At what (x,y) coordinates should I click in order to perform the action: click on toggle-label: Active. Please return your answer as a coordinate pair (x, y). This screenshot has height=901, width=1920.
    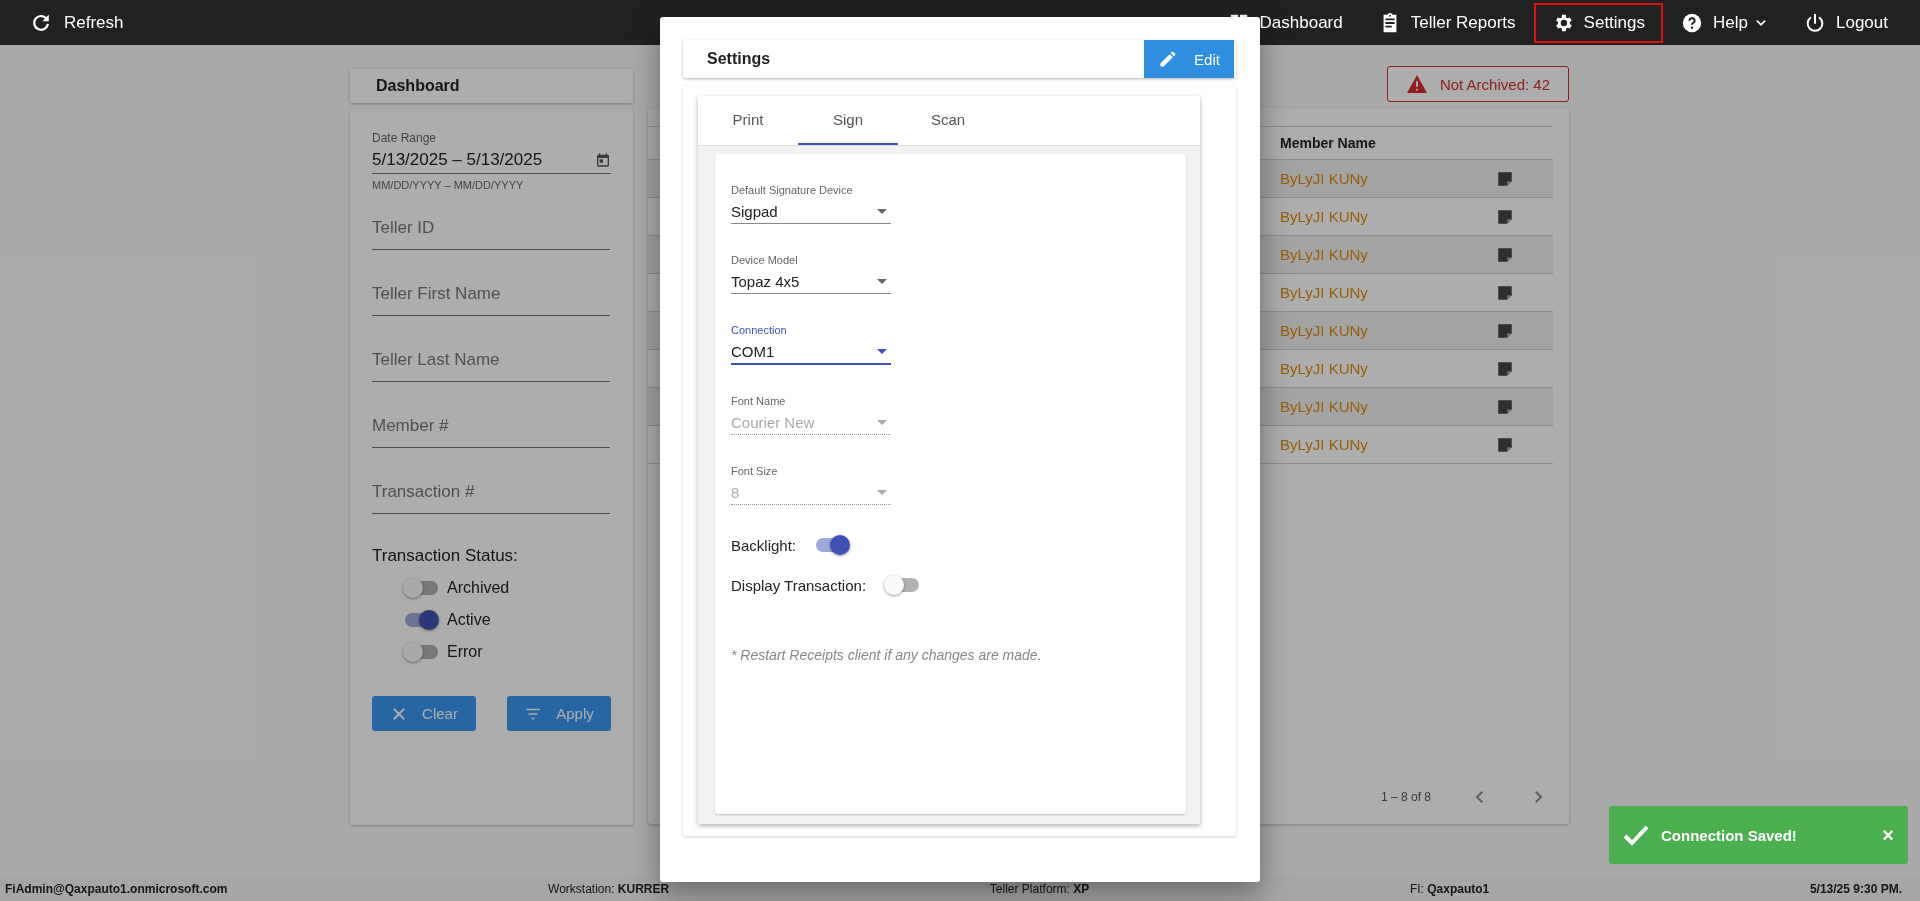
    Looking at the image, I should click on (469, 620).